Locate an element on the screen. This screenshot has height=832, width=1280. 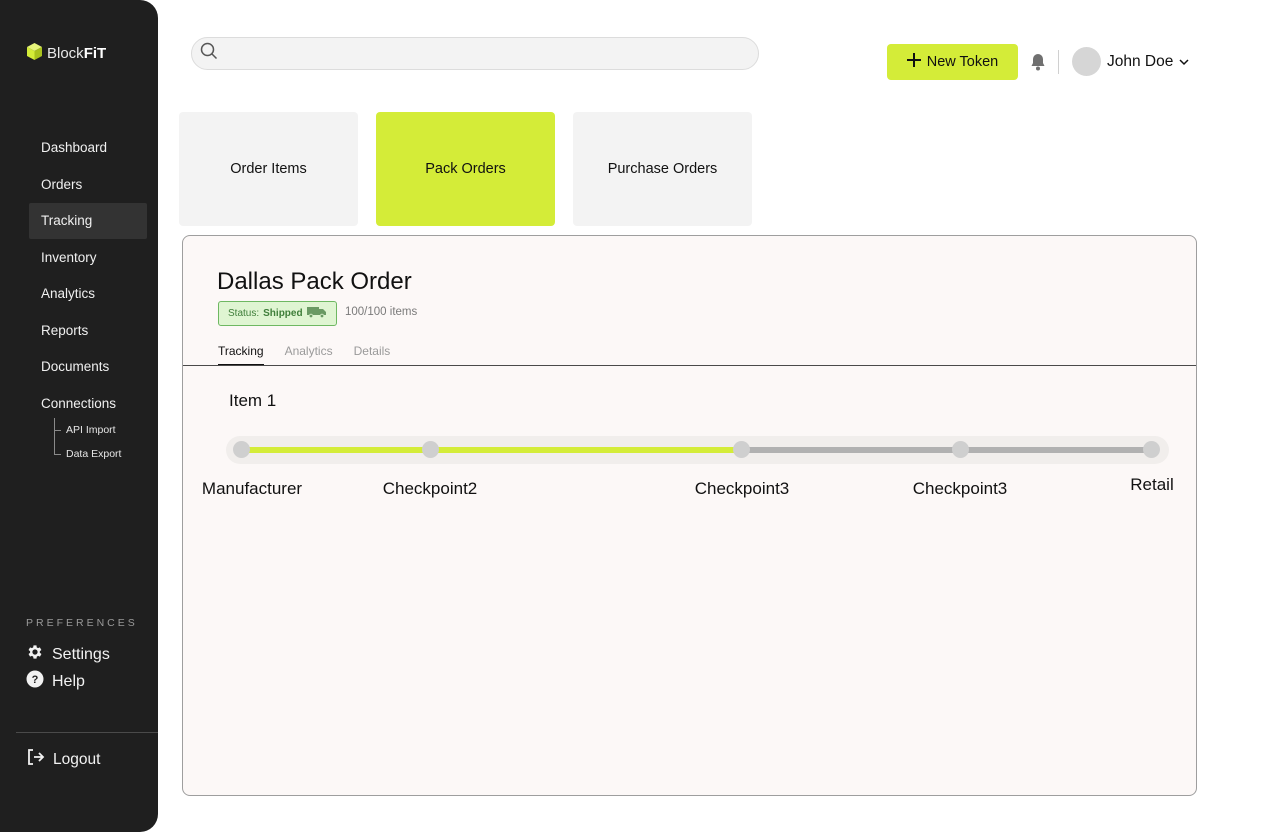
sidebar-subitem-data-export: Data Export is located at coordinates (100, 454).